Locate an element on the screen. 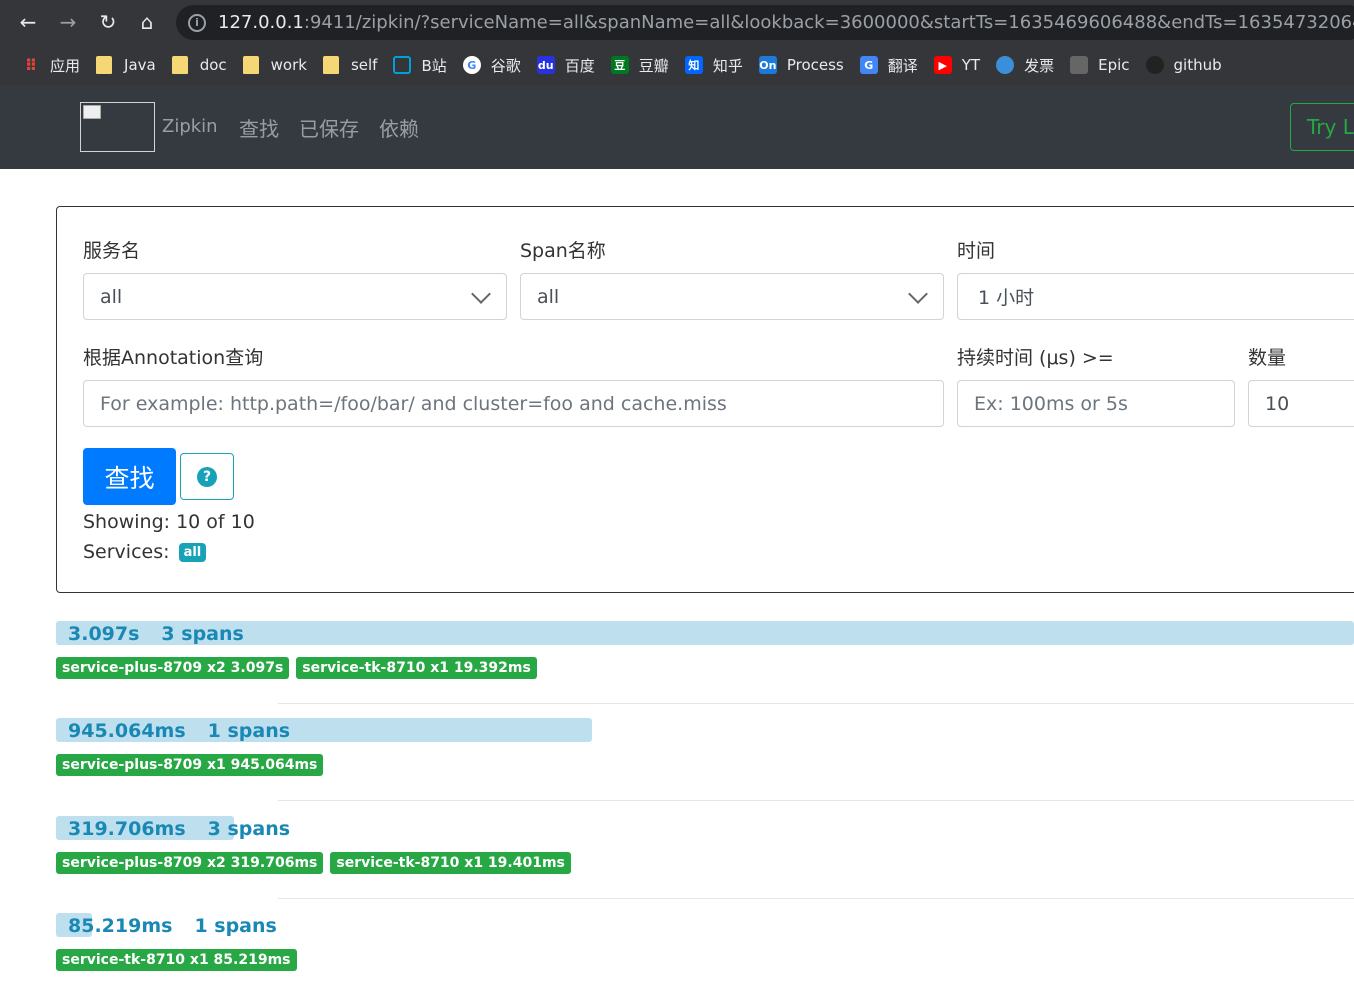 The image size is (1354, 1003). service-tag-badge: service-tk-8710 x1 19.401ms is located at coordinates (450, 863).